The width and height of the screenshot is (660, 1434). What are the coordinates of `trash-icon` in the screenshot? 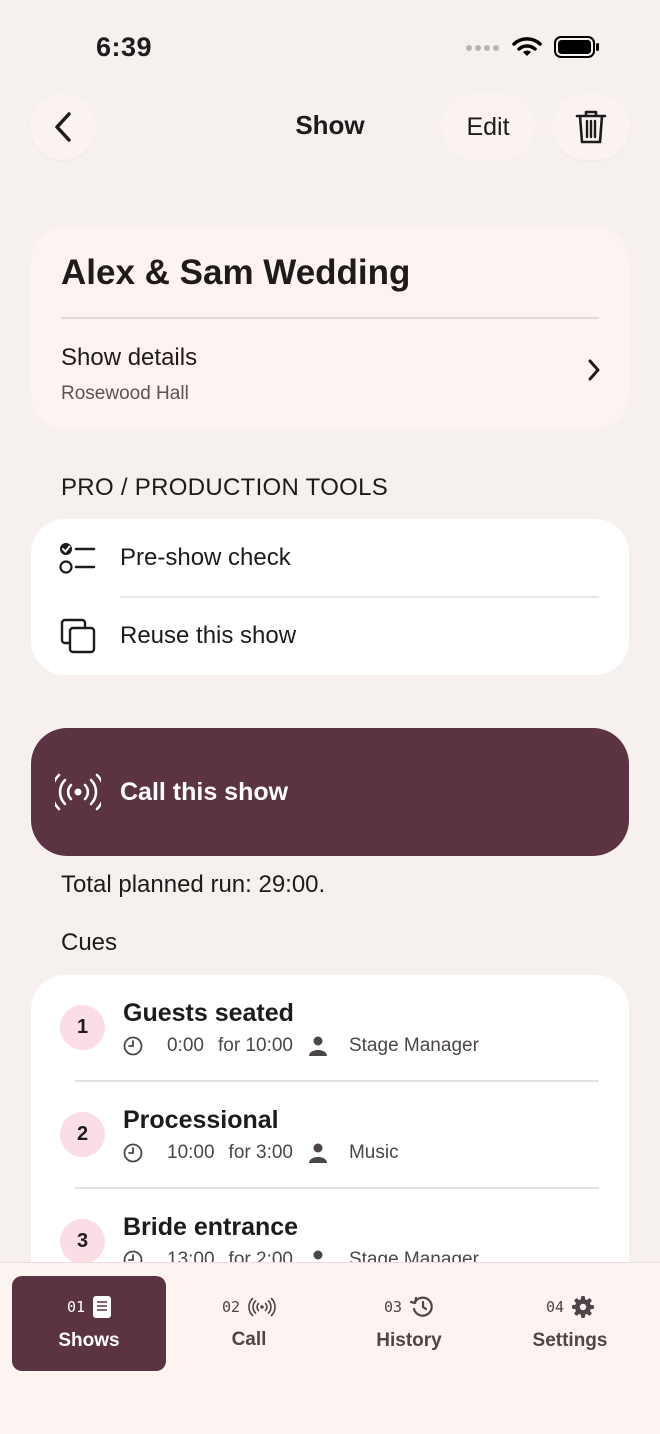 It's located at (591, 127).